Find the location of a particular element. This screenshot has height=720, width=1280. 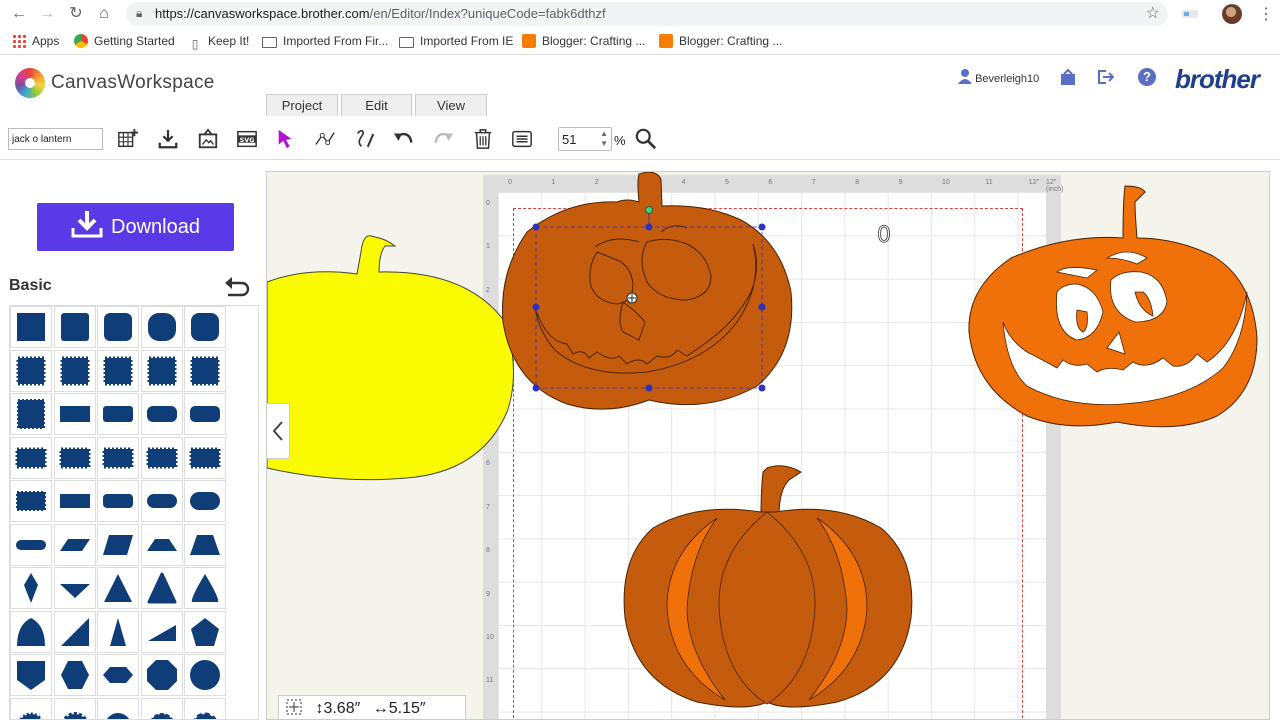

tab-project: Project is located at coordinates (302, 105).